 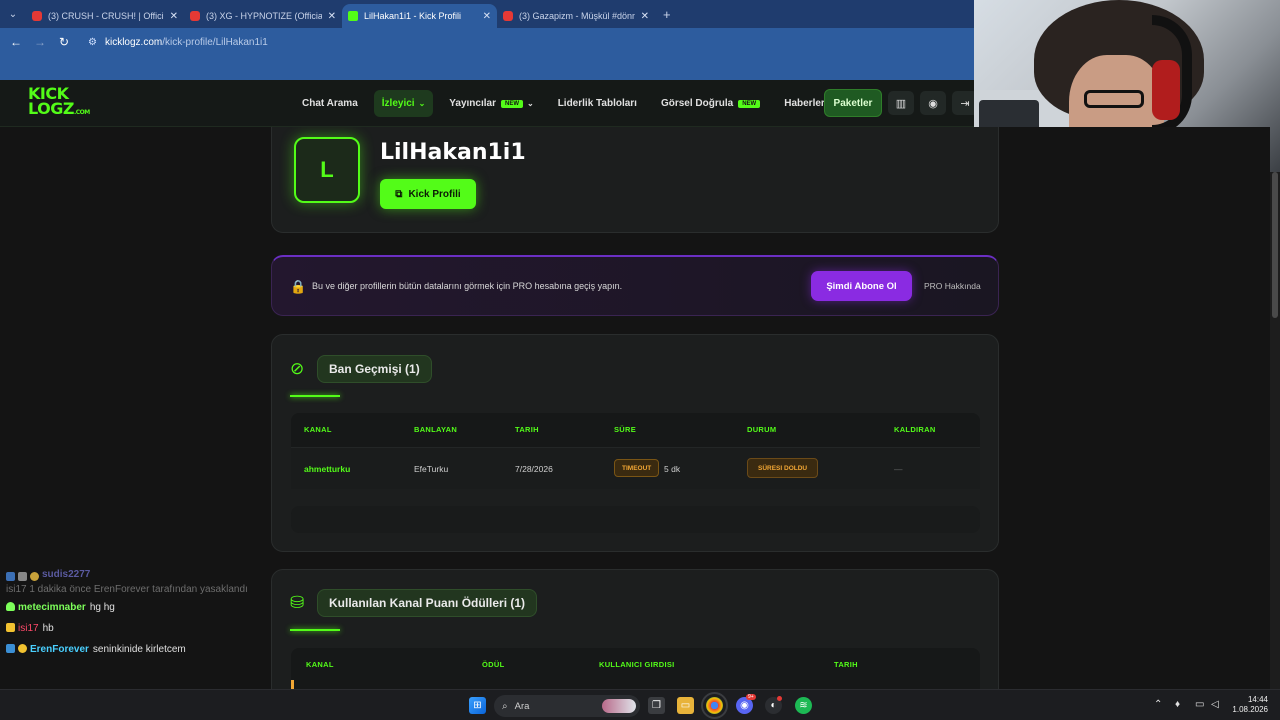 What do you see at coordinates (1275, 245) in the screenshot?
I see `scrollbar-thumb` at bounding box center [1275, 245].